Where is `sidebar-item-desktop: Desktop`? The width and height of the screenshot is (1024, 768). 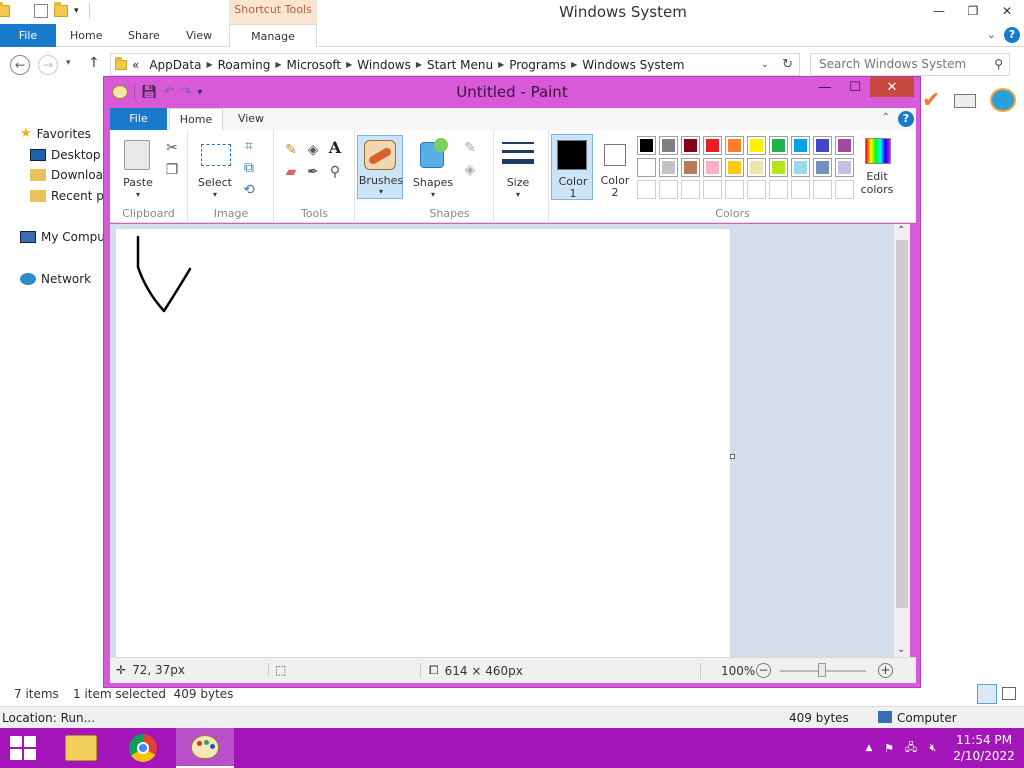 sidebar-item-desktop: Desktop is located at coordinates (65, 155).